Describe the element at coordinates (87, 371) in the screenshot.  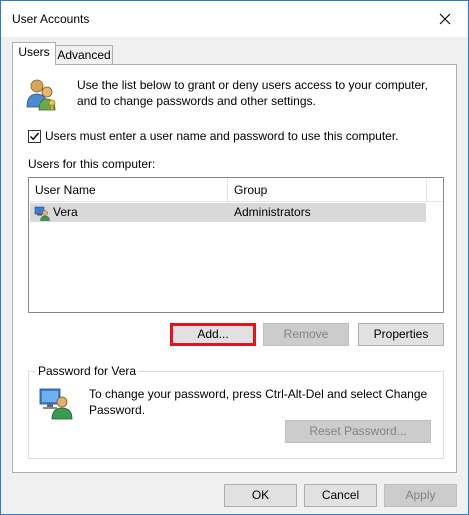
I see `password-group-title: Password for Vera` at that location.